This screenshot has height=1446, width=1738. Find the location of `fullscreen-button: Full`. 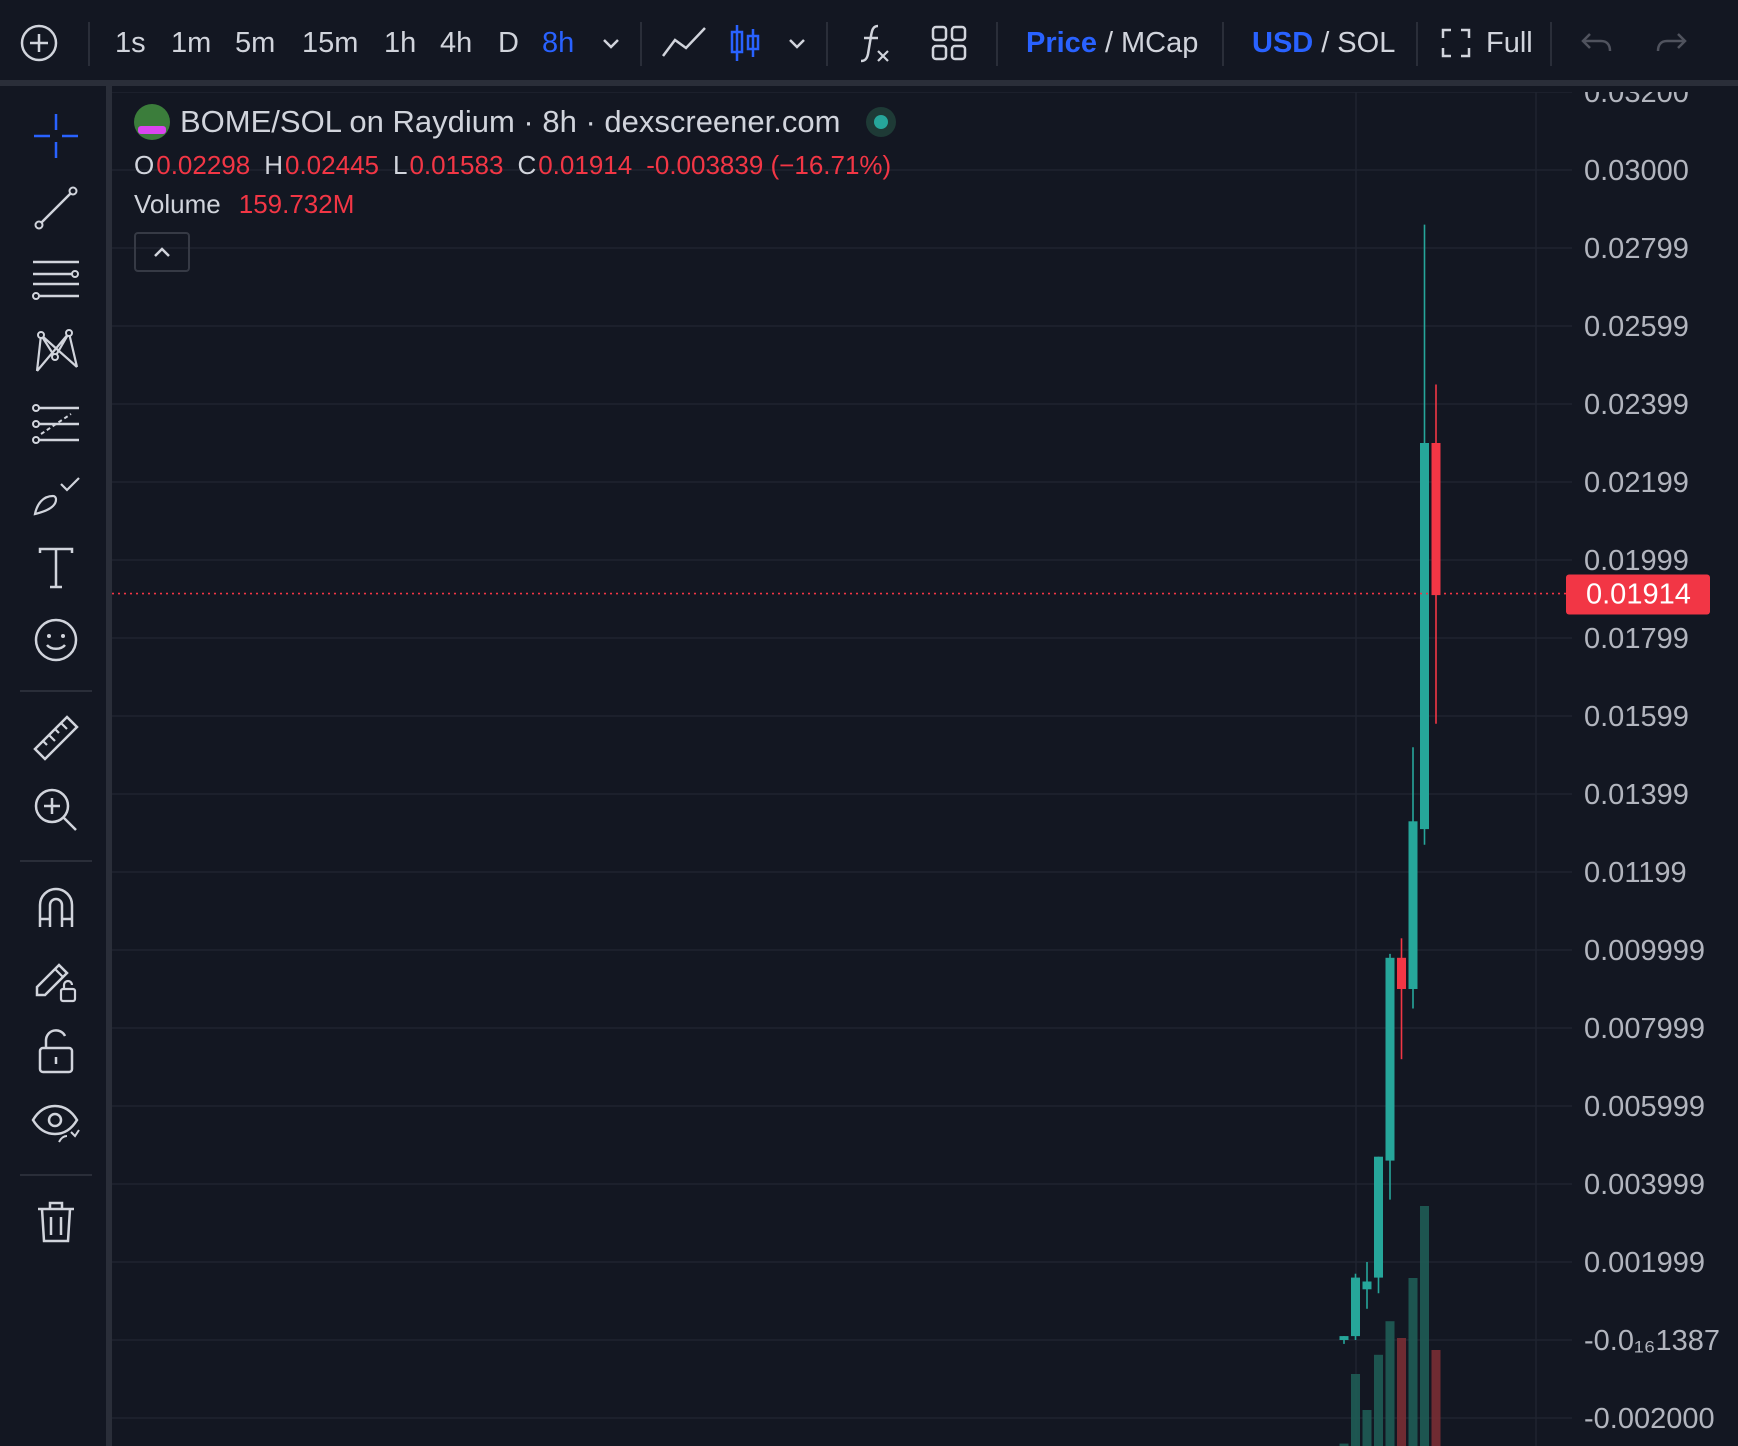

fullscreen-button: Full is located at coordinates (1486, 43).